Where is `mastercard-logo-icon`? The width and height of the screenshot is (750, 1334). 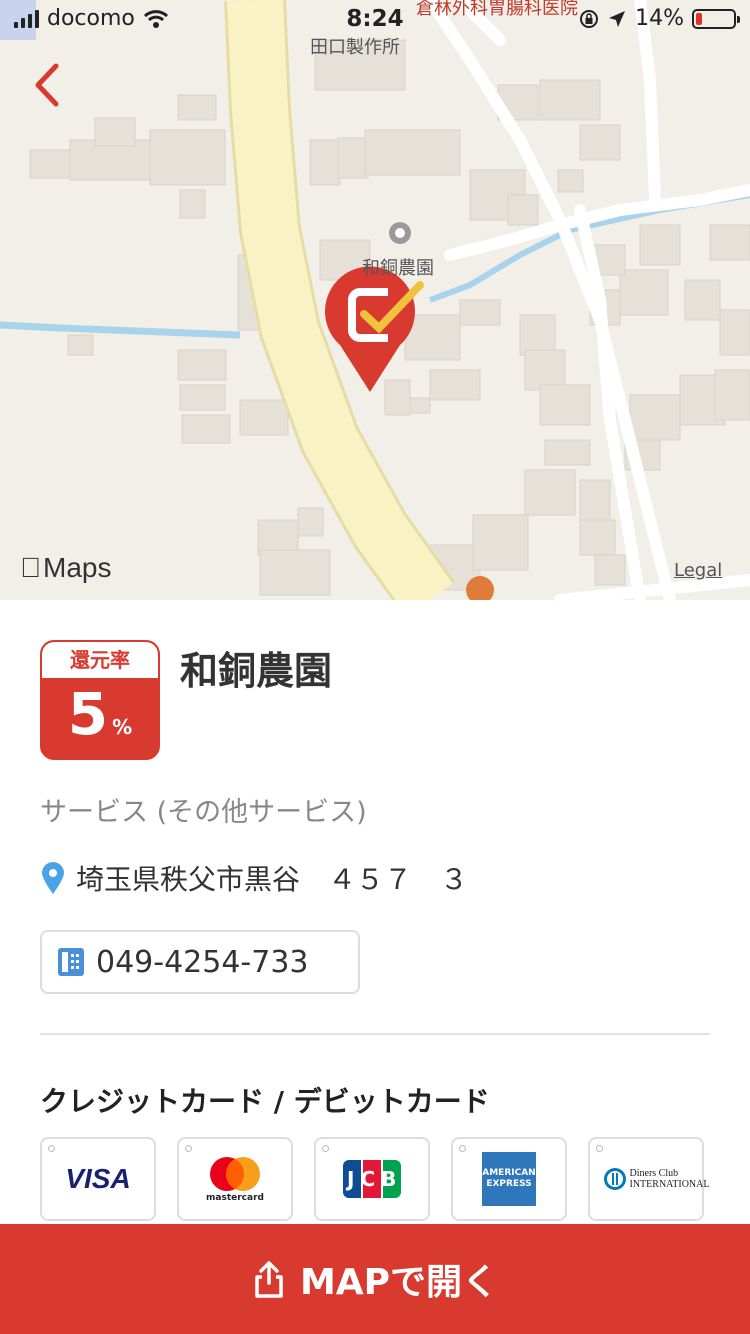 mastercard-logo-icon is located at coordinates (235, 1174).